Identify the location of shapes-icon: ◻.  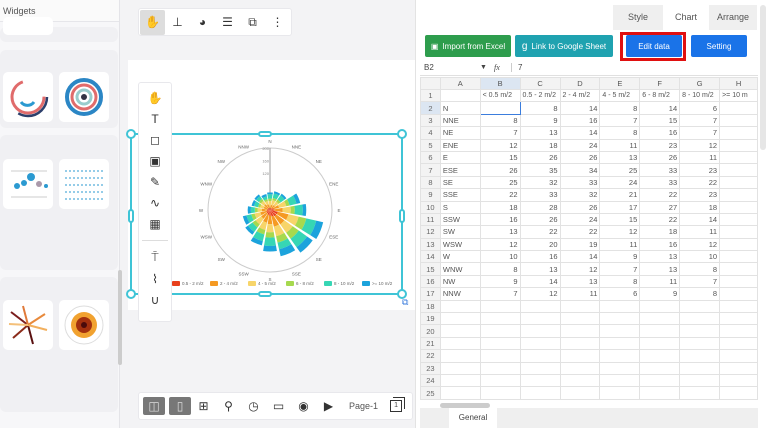
(155, 139).